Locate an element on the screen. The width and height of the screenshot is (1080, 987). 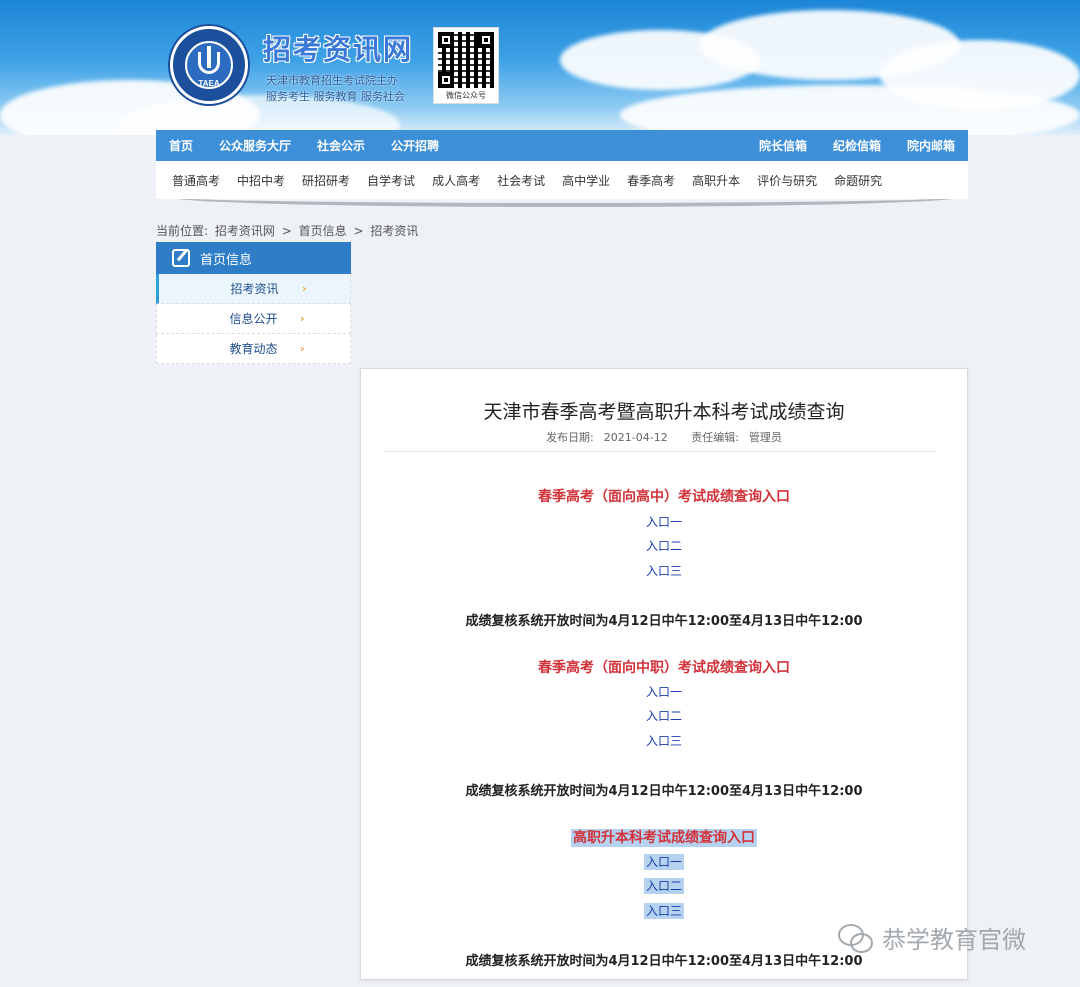
site-slogan-line1: 天津市教育招生考试院主办 is located at coordinates (332, 80).